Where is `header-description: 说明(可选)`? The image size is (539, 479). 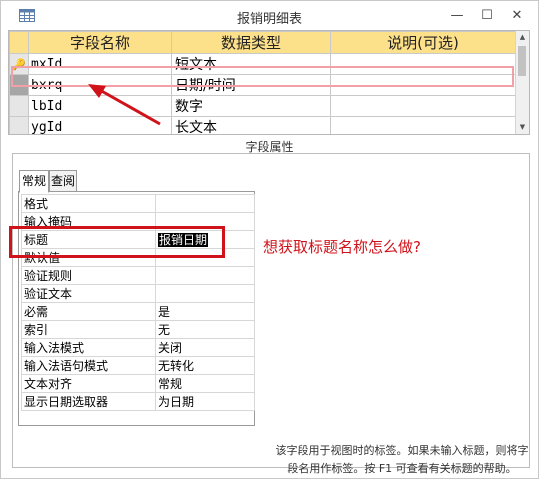 header-description: 说明(可选) is located at coordinates (423, 42).